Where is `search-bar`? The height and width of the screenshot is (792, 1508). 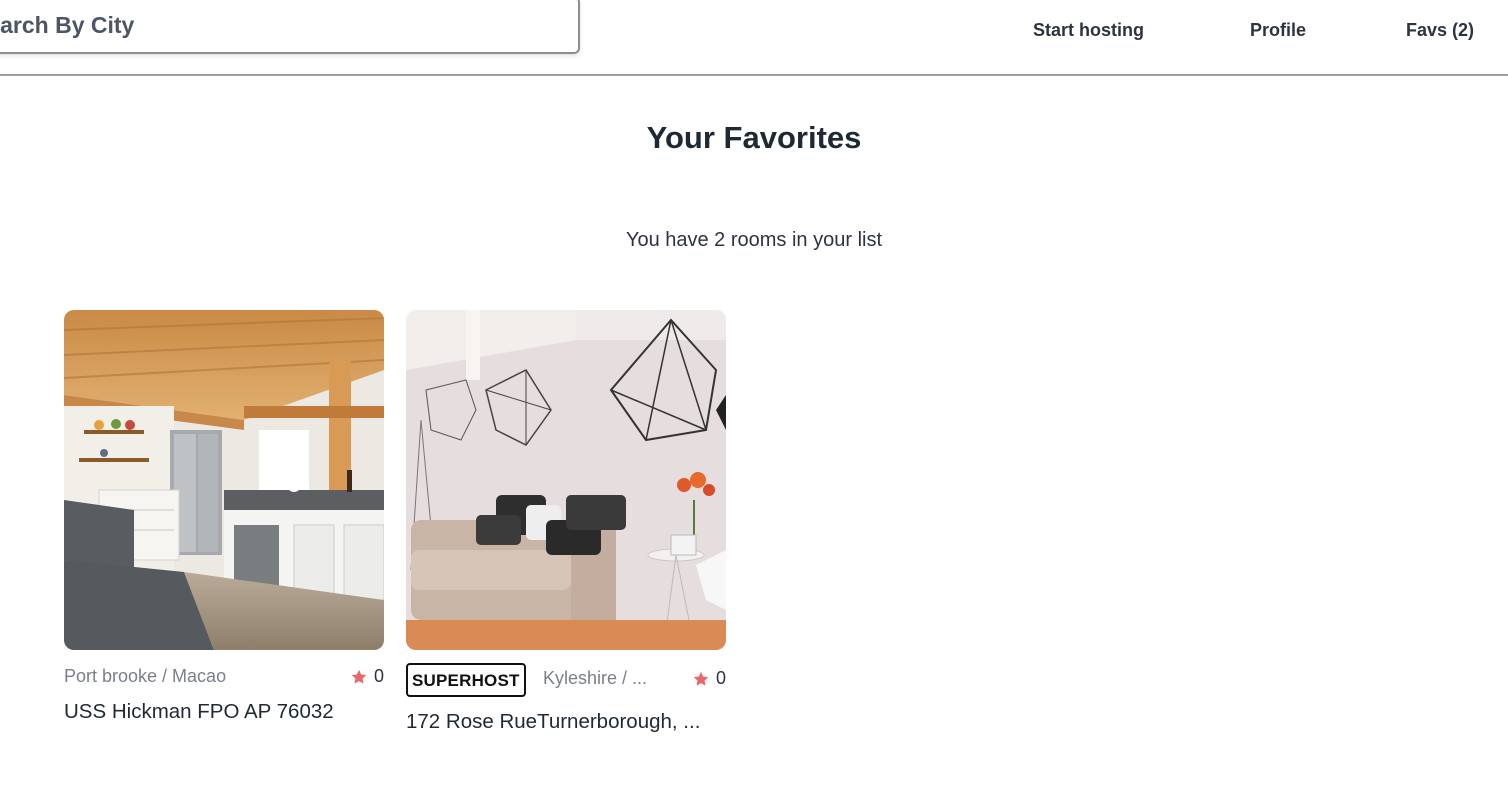
search-bar is located at coordinates (290, 27).